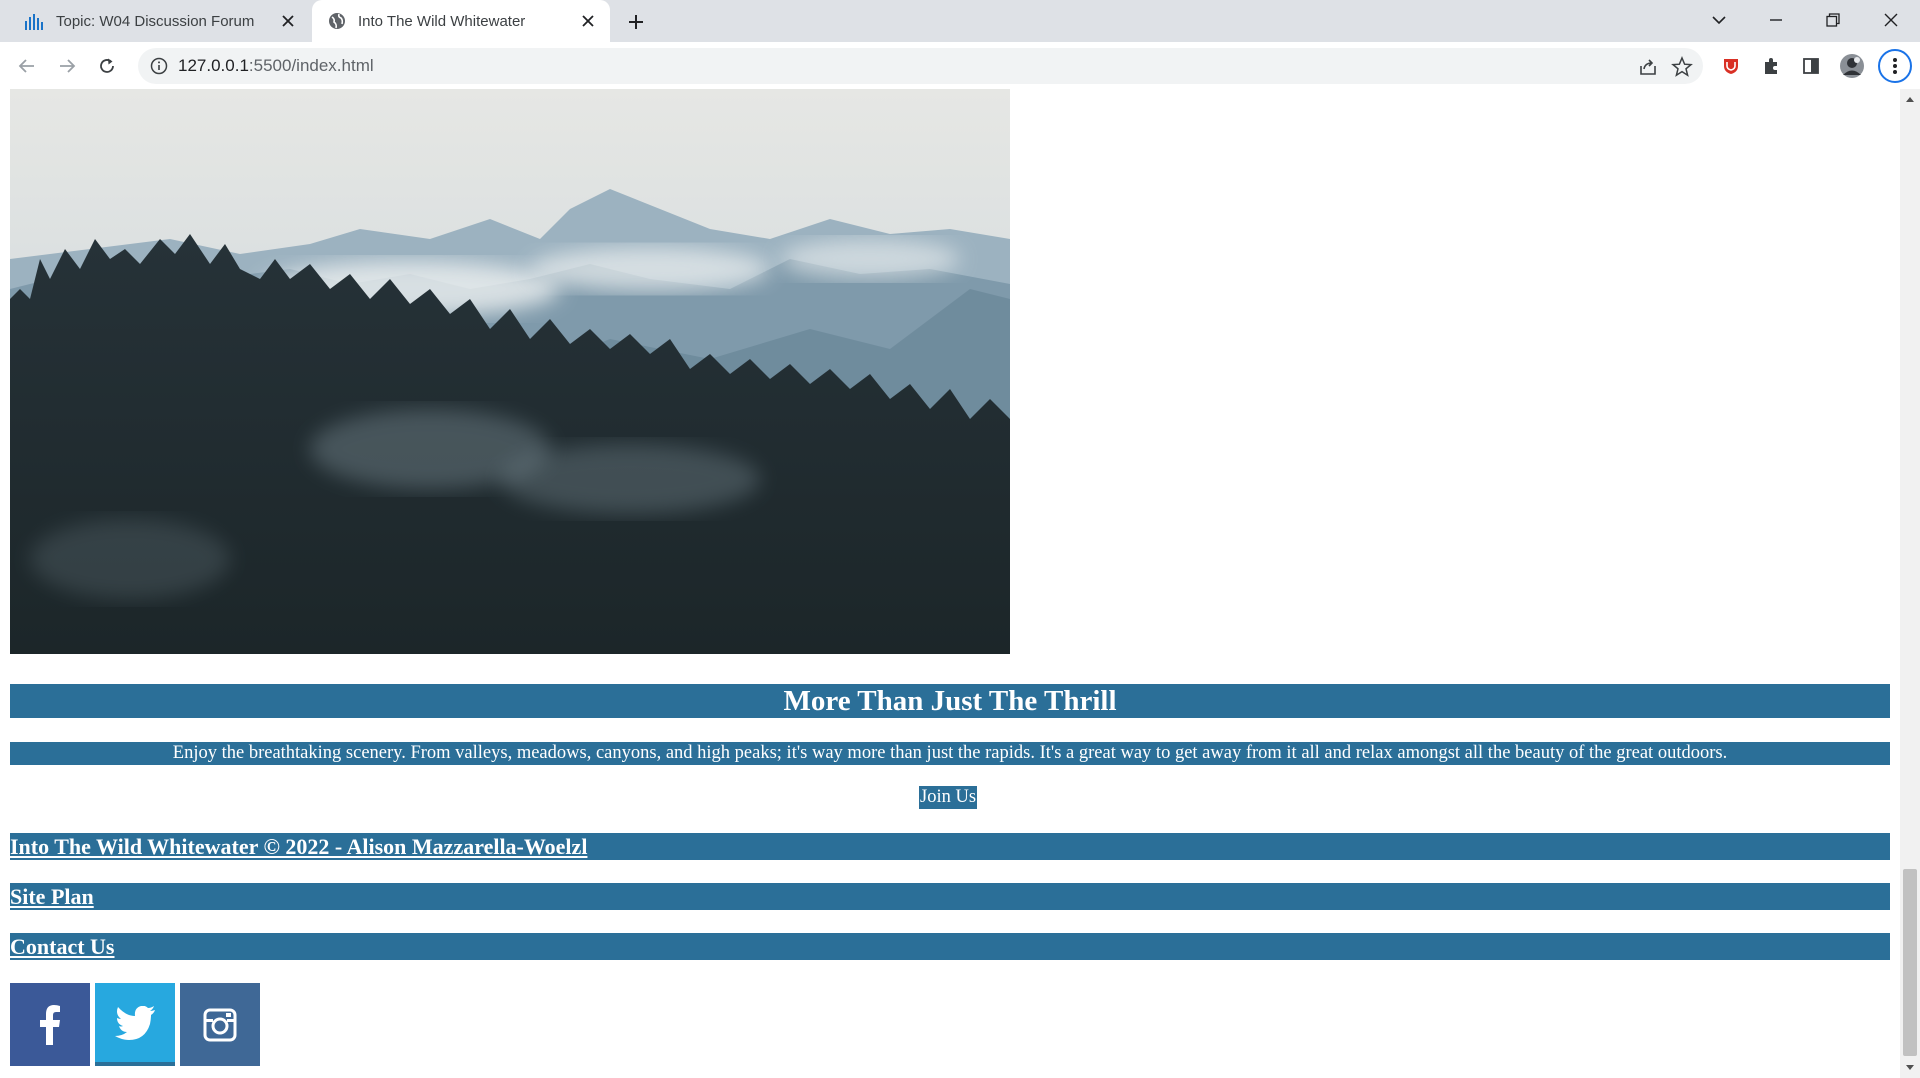 Image resolution: width=1920 pixels, height=1078 pixels. I want to click on instagram-link, so click(220, 1024).